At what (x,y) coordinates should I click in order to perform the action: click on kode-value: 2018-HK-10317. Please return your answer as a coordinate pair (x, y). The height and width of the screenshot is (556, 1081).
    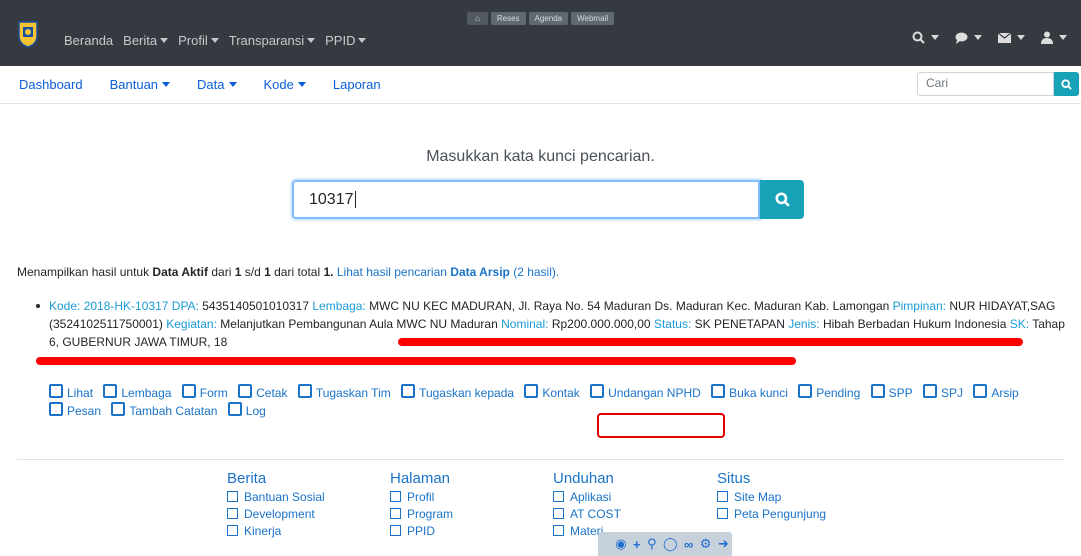
    Looking at the image, I should click on (126, 306).